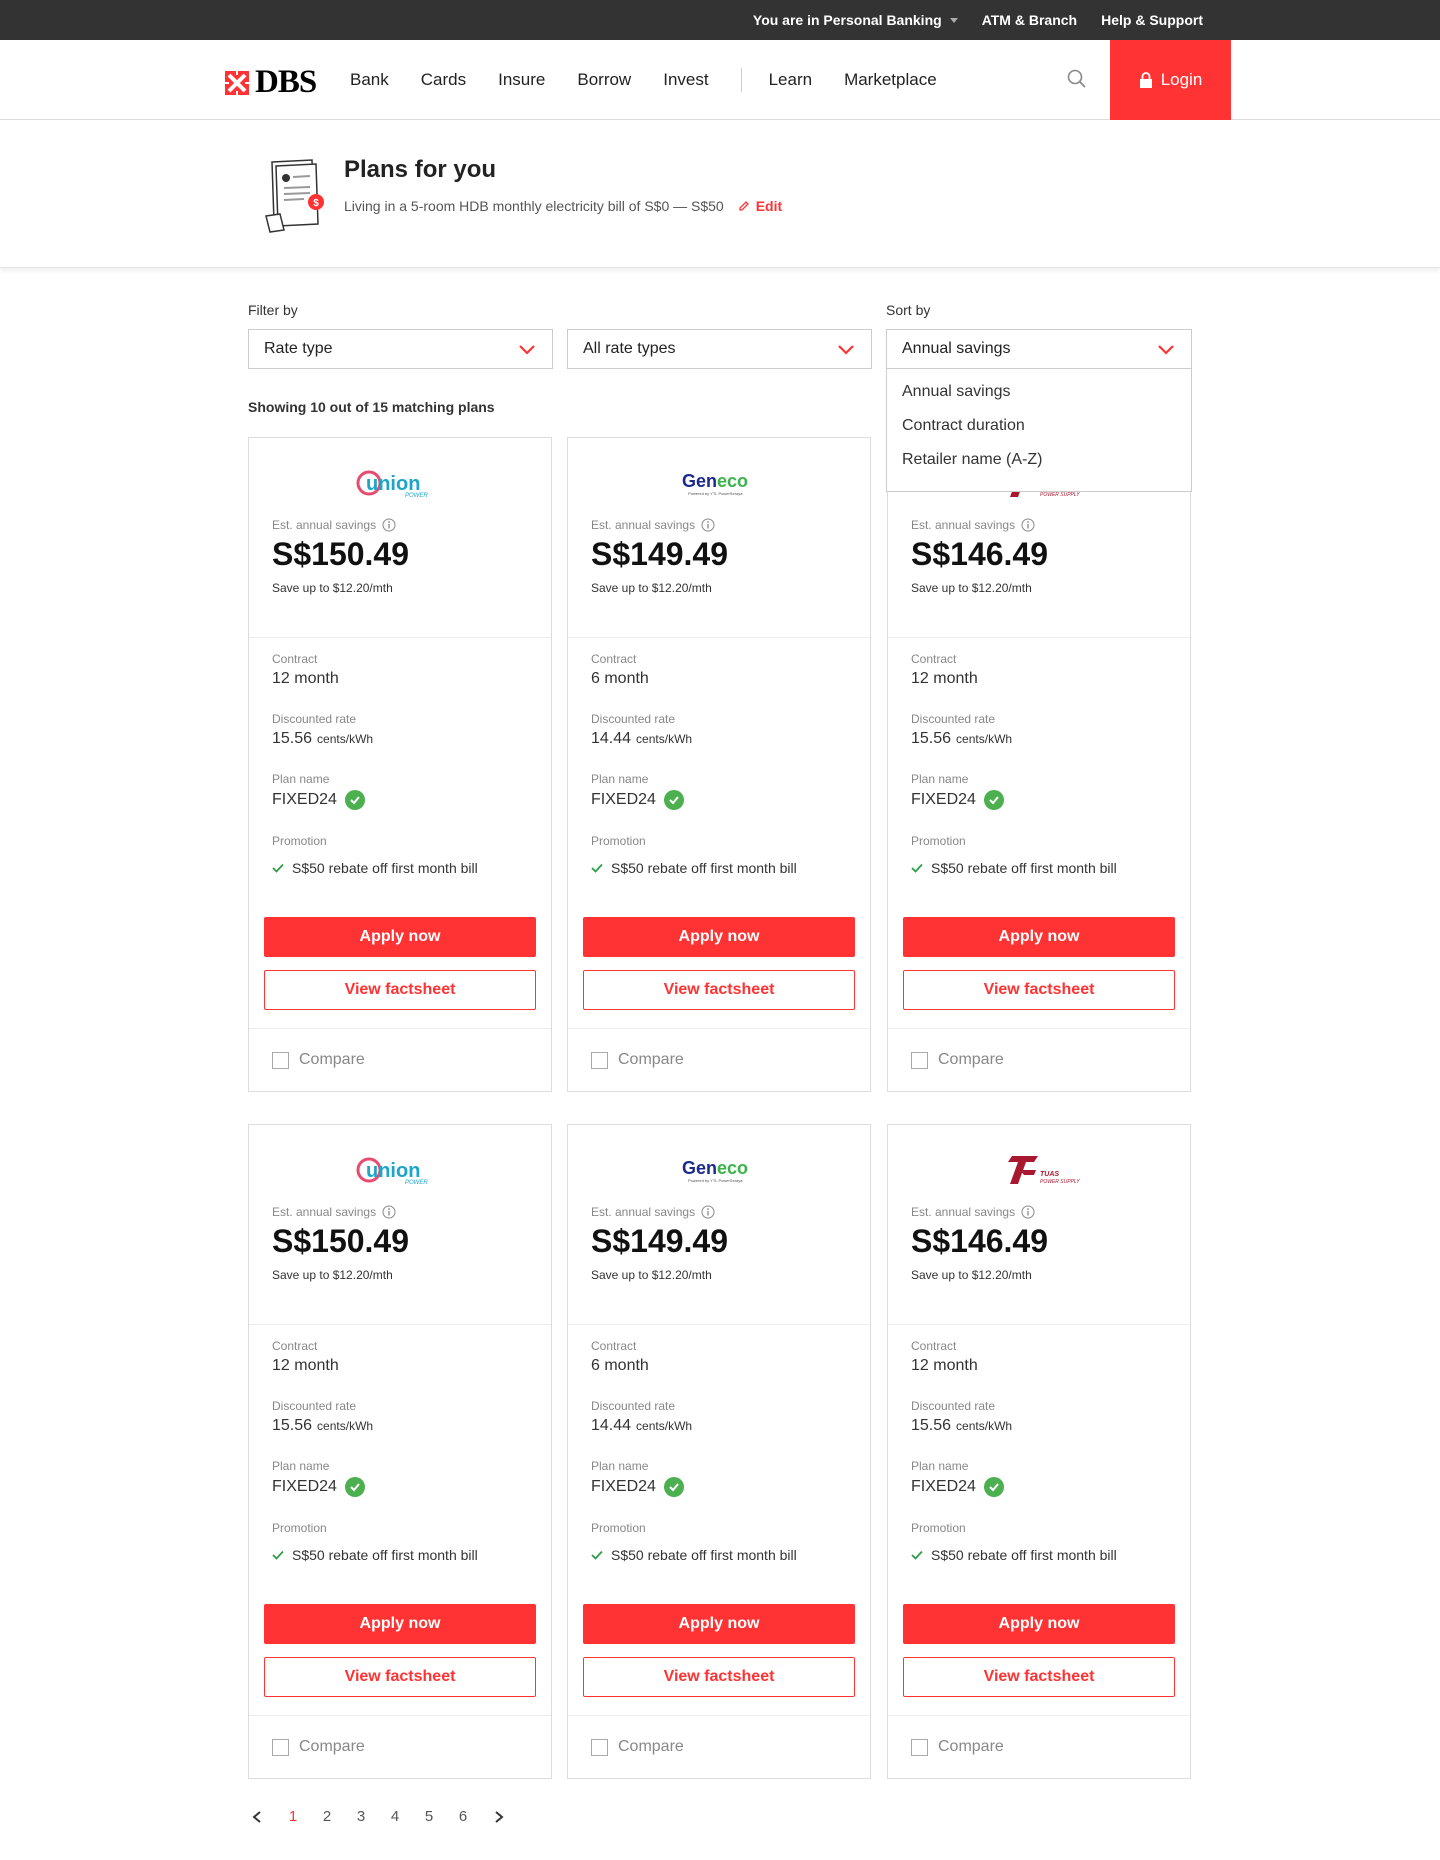 This screenshot has width=1440, height=1860. What do you see at coordinates (1039, 349) in the screenshot?
I see `sort-select: Annual savings` at bounding box center [1039, 349].